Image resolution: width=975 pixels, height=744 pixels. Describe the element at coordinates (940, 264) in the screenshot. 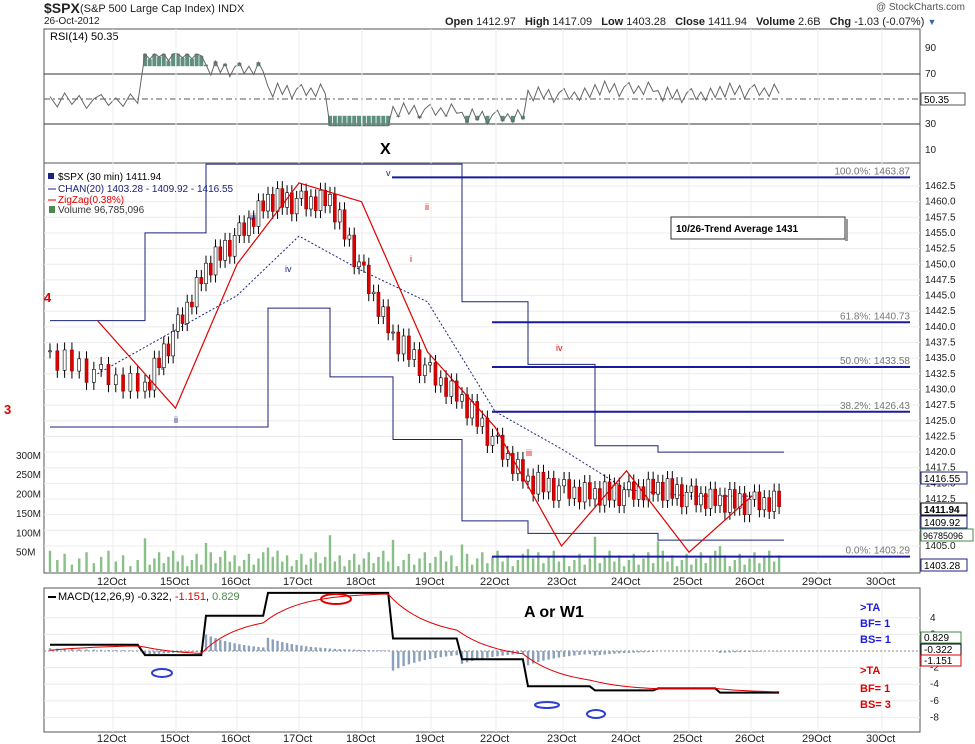

I see `price-tick: 1450.0` at that location.